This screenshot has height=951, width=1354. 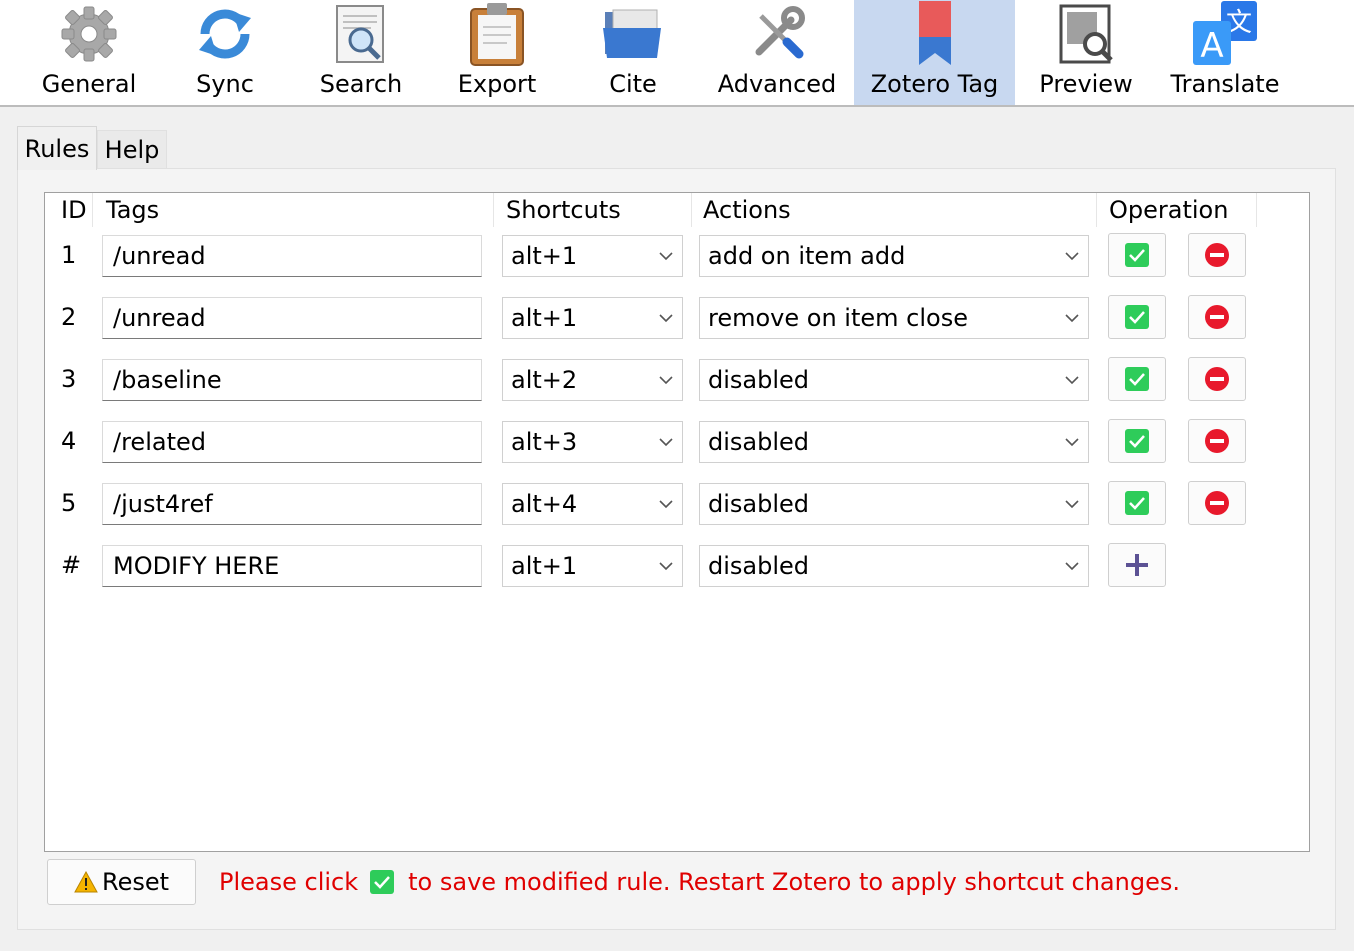 What do you see at coordinates (71, 565) in the screenshot?
I see `new-row-id: #` at bounding box center [71, 565].